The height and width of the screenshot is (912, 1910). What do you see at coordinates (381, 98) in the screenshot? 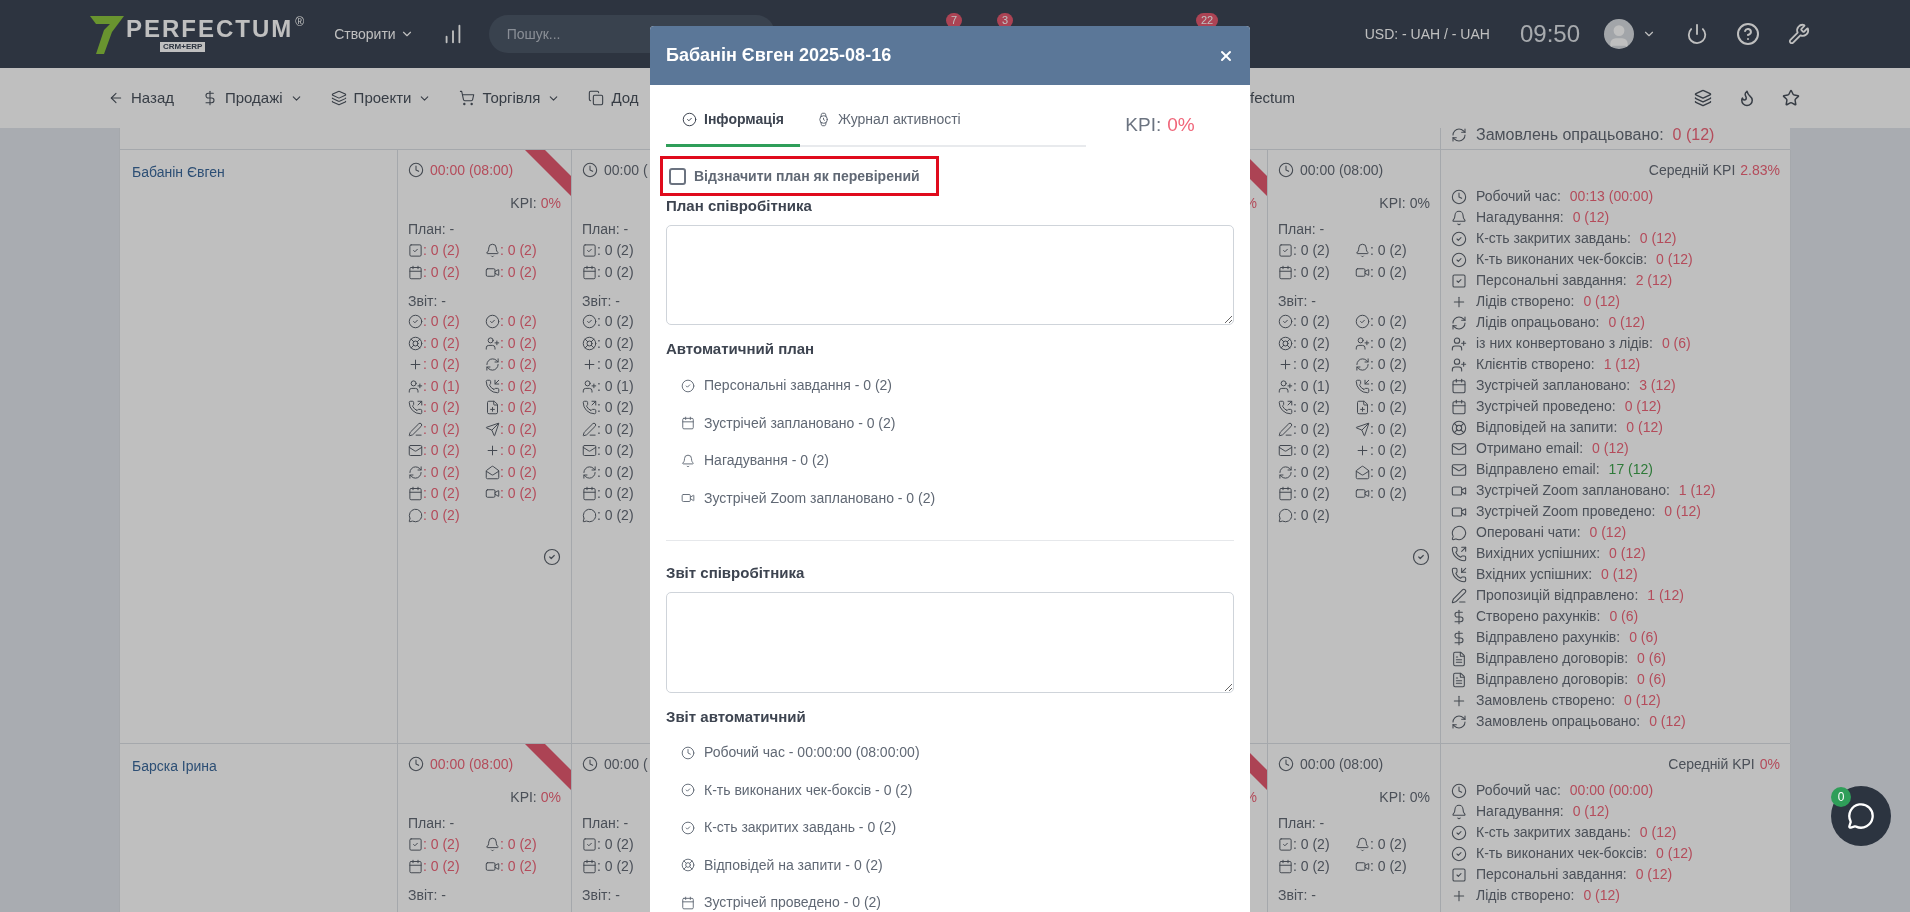
I see `nav-menu-item: Проекти` at bounding box center [381, 98].